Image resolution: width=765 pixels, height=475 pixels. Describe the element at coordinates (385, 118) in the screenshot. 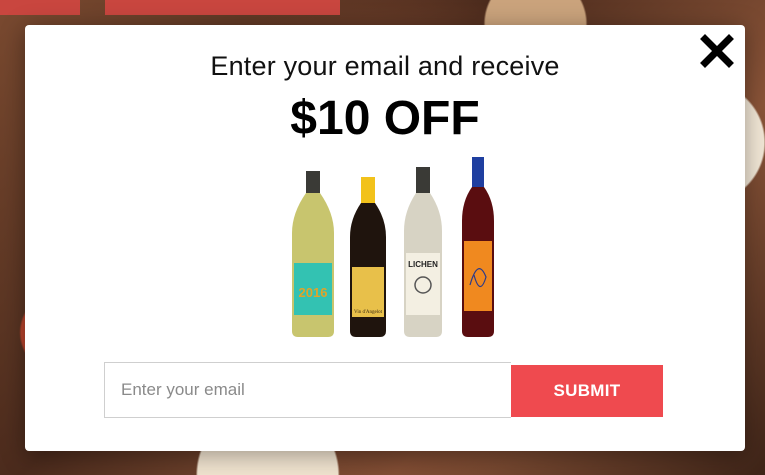

I see `offer-amount: $10 OFF` at that location.